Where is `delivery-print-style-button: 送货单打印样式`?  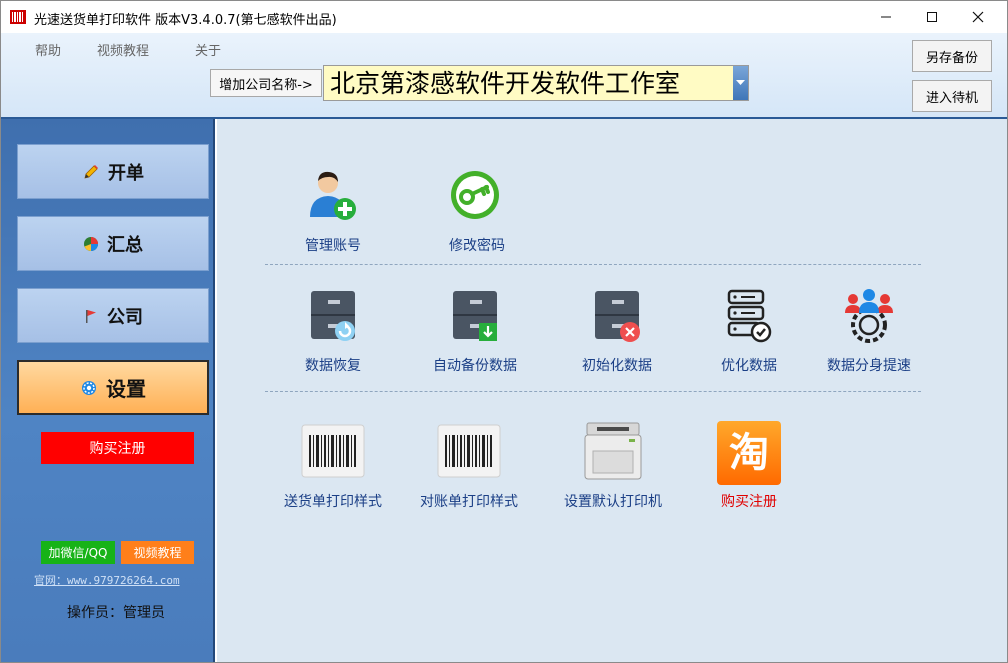 delivery-print-style-button: 送货单打印样式 is located at coordinates (333, 466).